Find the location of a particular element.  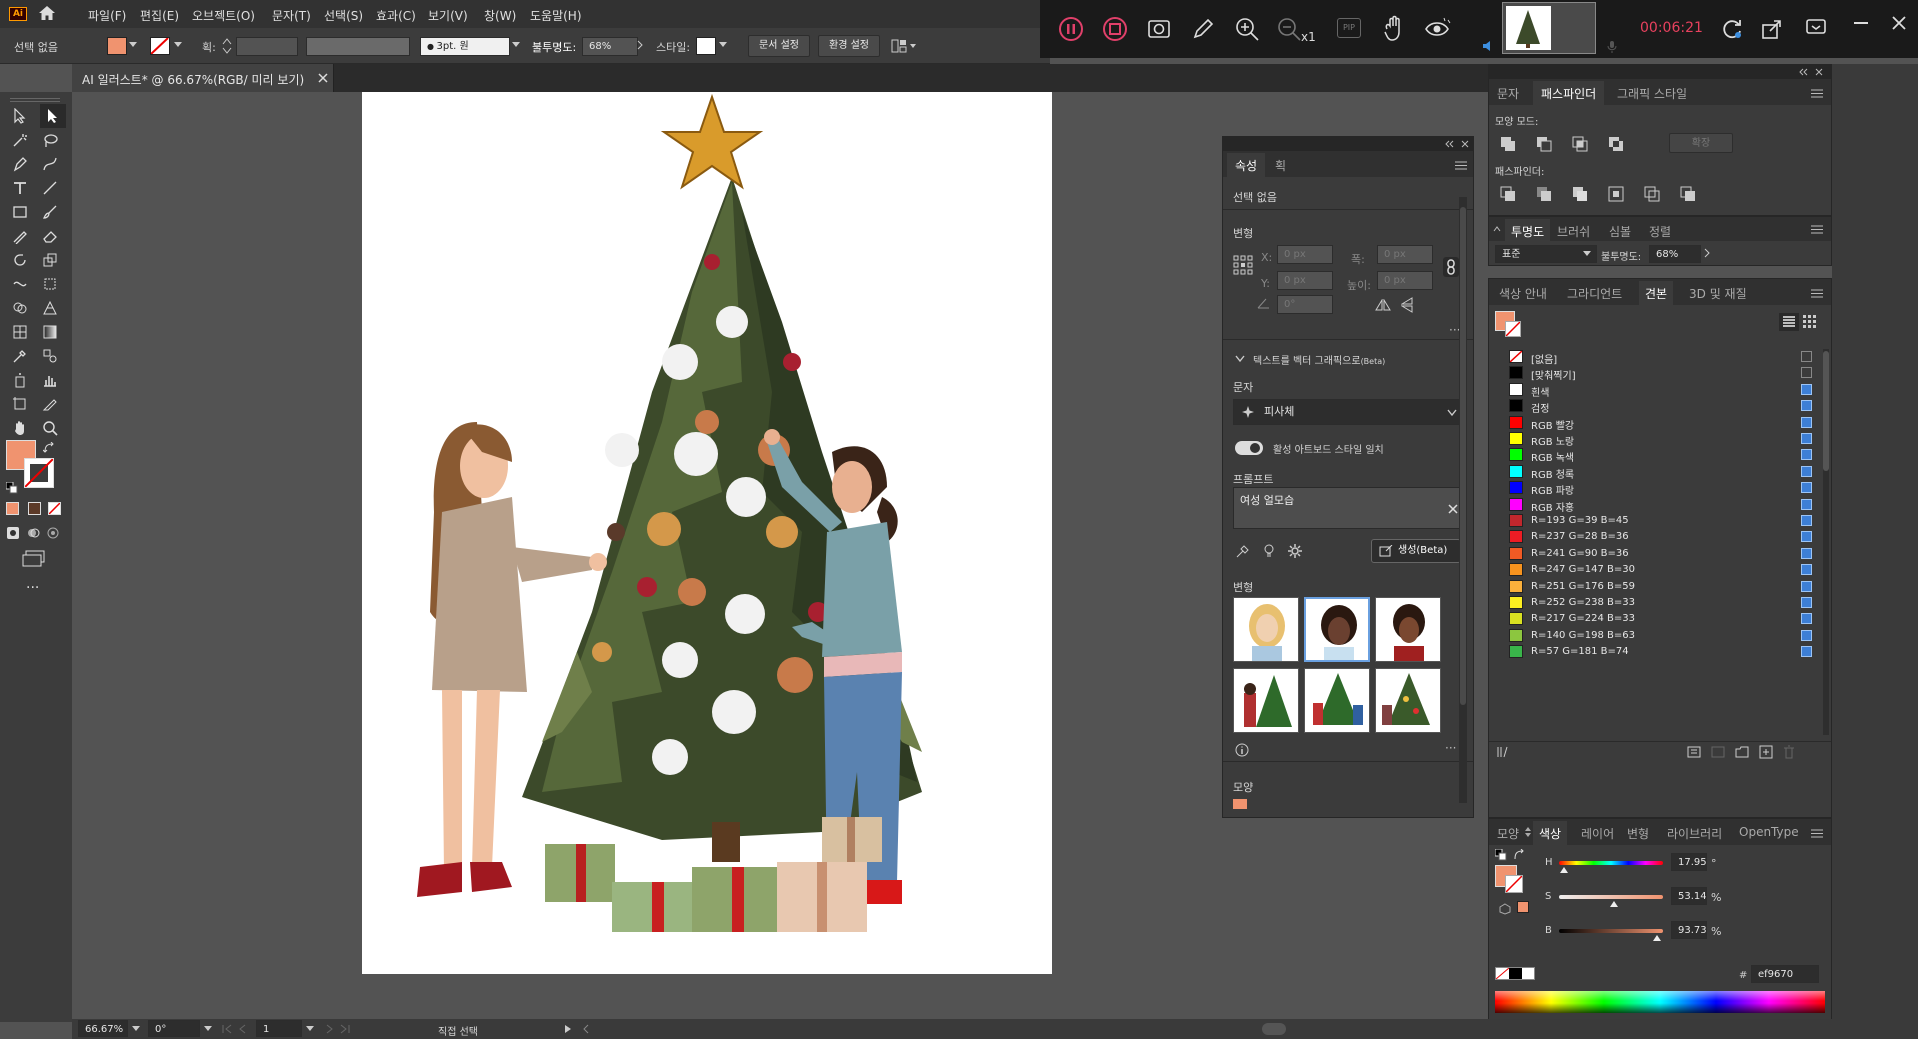

eye-icon is located at coordinates (1438, 29).